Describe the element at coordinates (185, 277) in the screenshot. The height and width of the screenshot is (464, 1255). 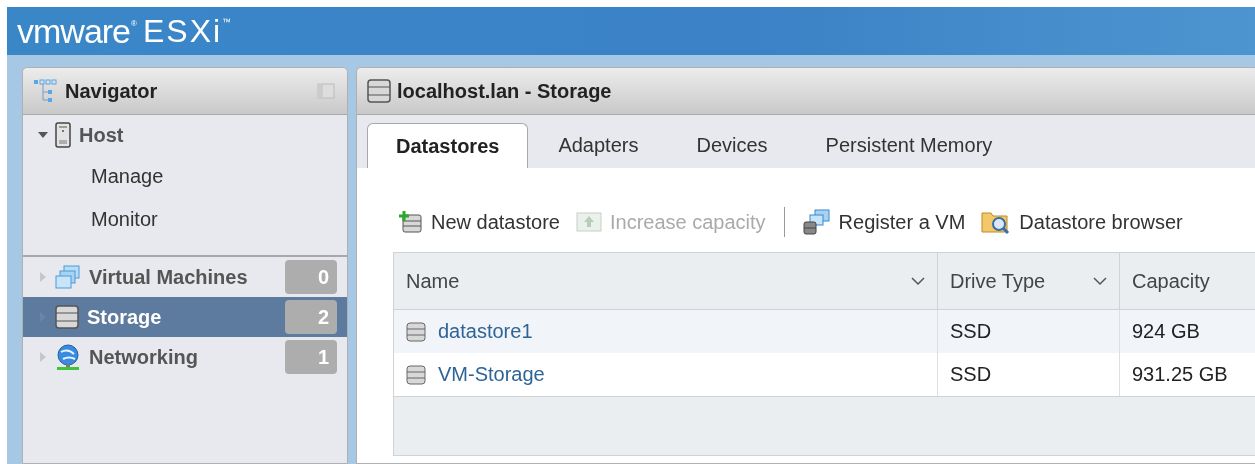
I see `nav-item: Virtual Machines 0` at that location.